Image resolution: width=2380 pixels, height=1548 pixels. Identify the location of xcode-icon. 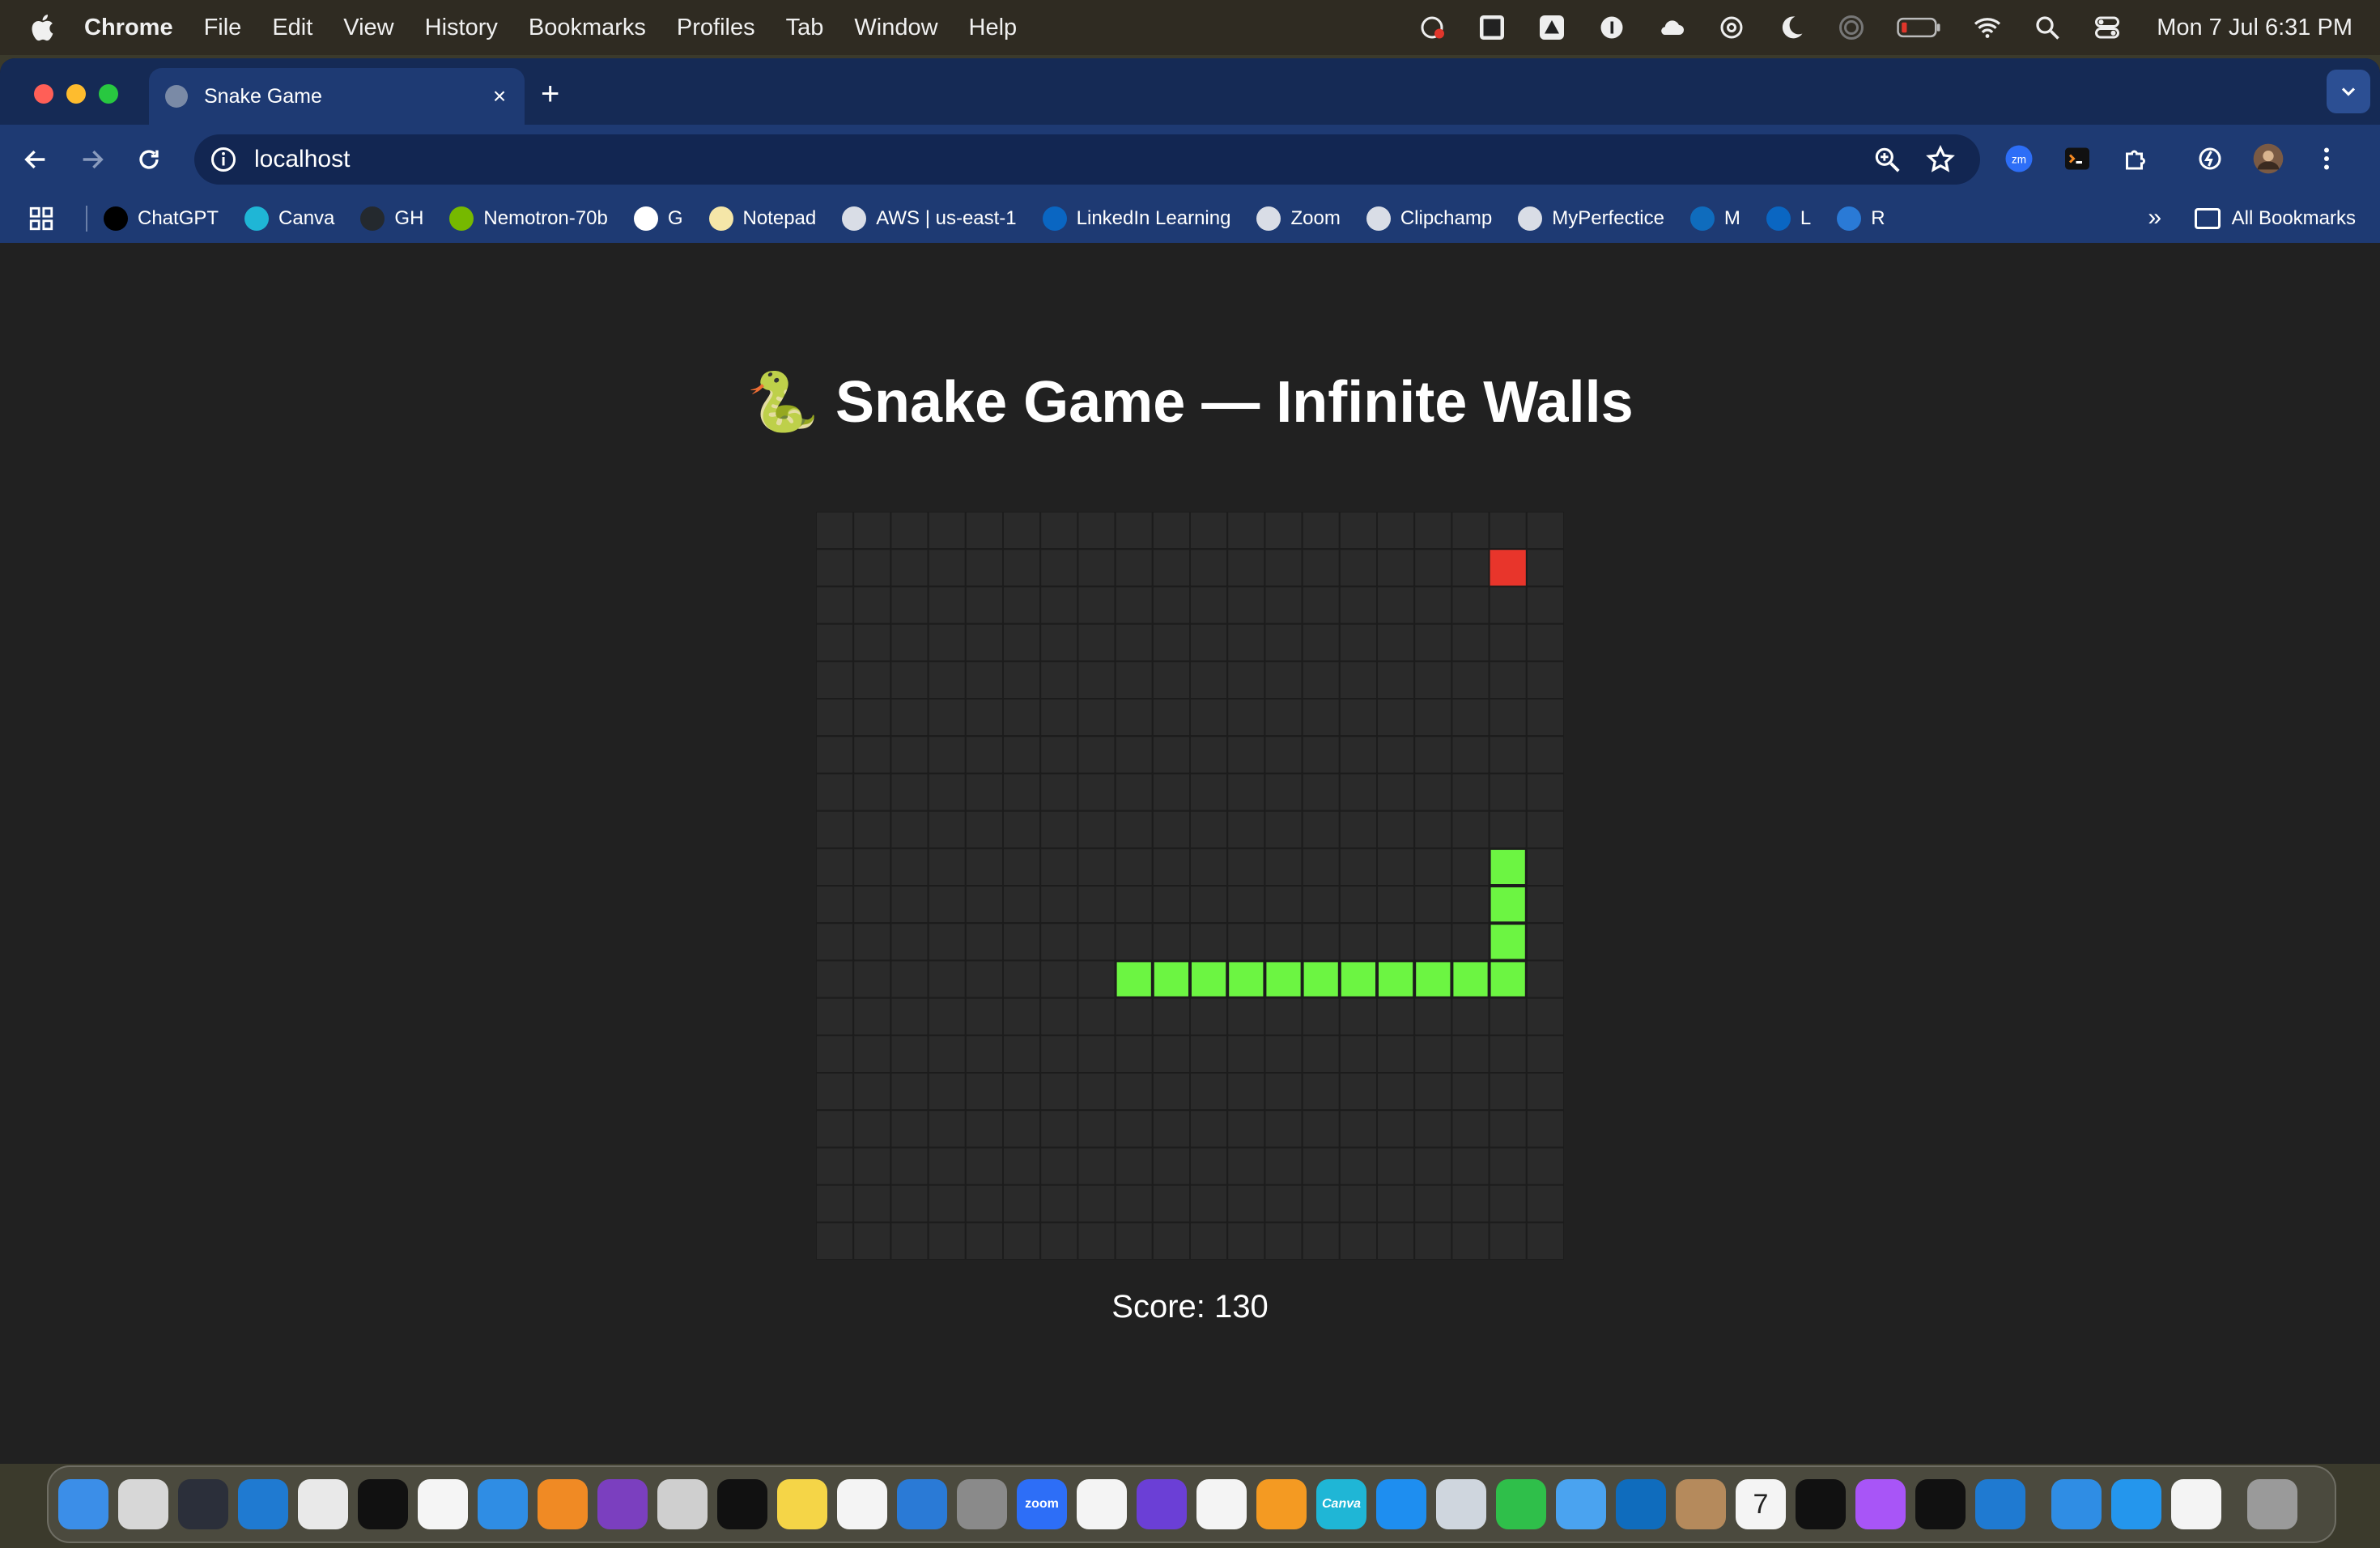
(2076, 1504).